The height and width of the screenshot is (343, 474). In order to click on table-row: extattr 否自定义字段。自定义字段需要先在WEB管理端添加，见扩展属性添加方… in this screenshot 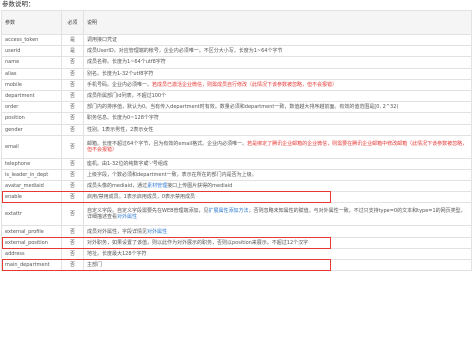, I will do `click(236, 214)`.